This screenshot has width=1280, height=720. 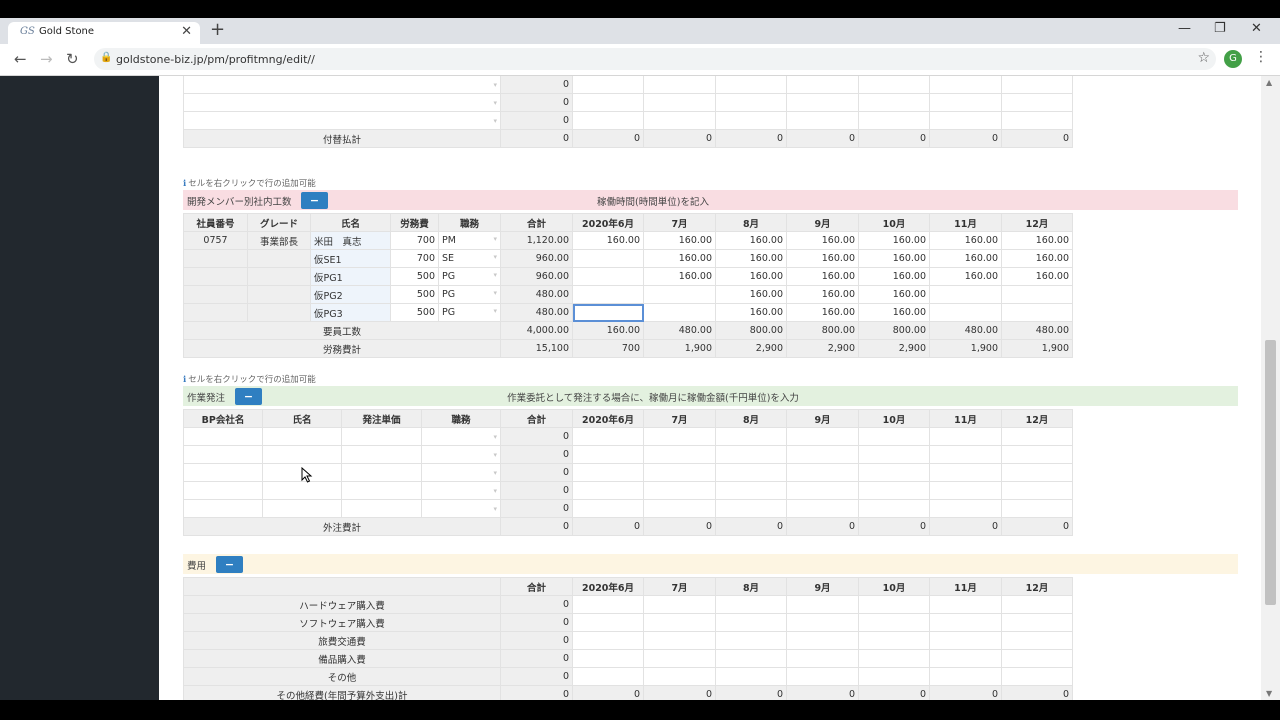 I want to click on expense-collapse-button: −, so click(x=229, y=564).